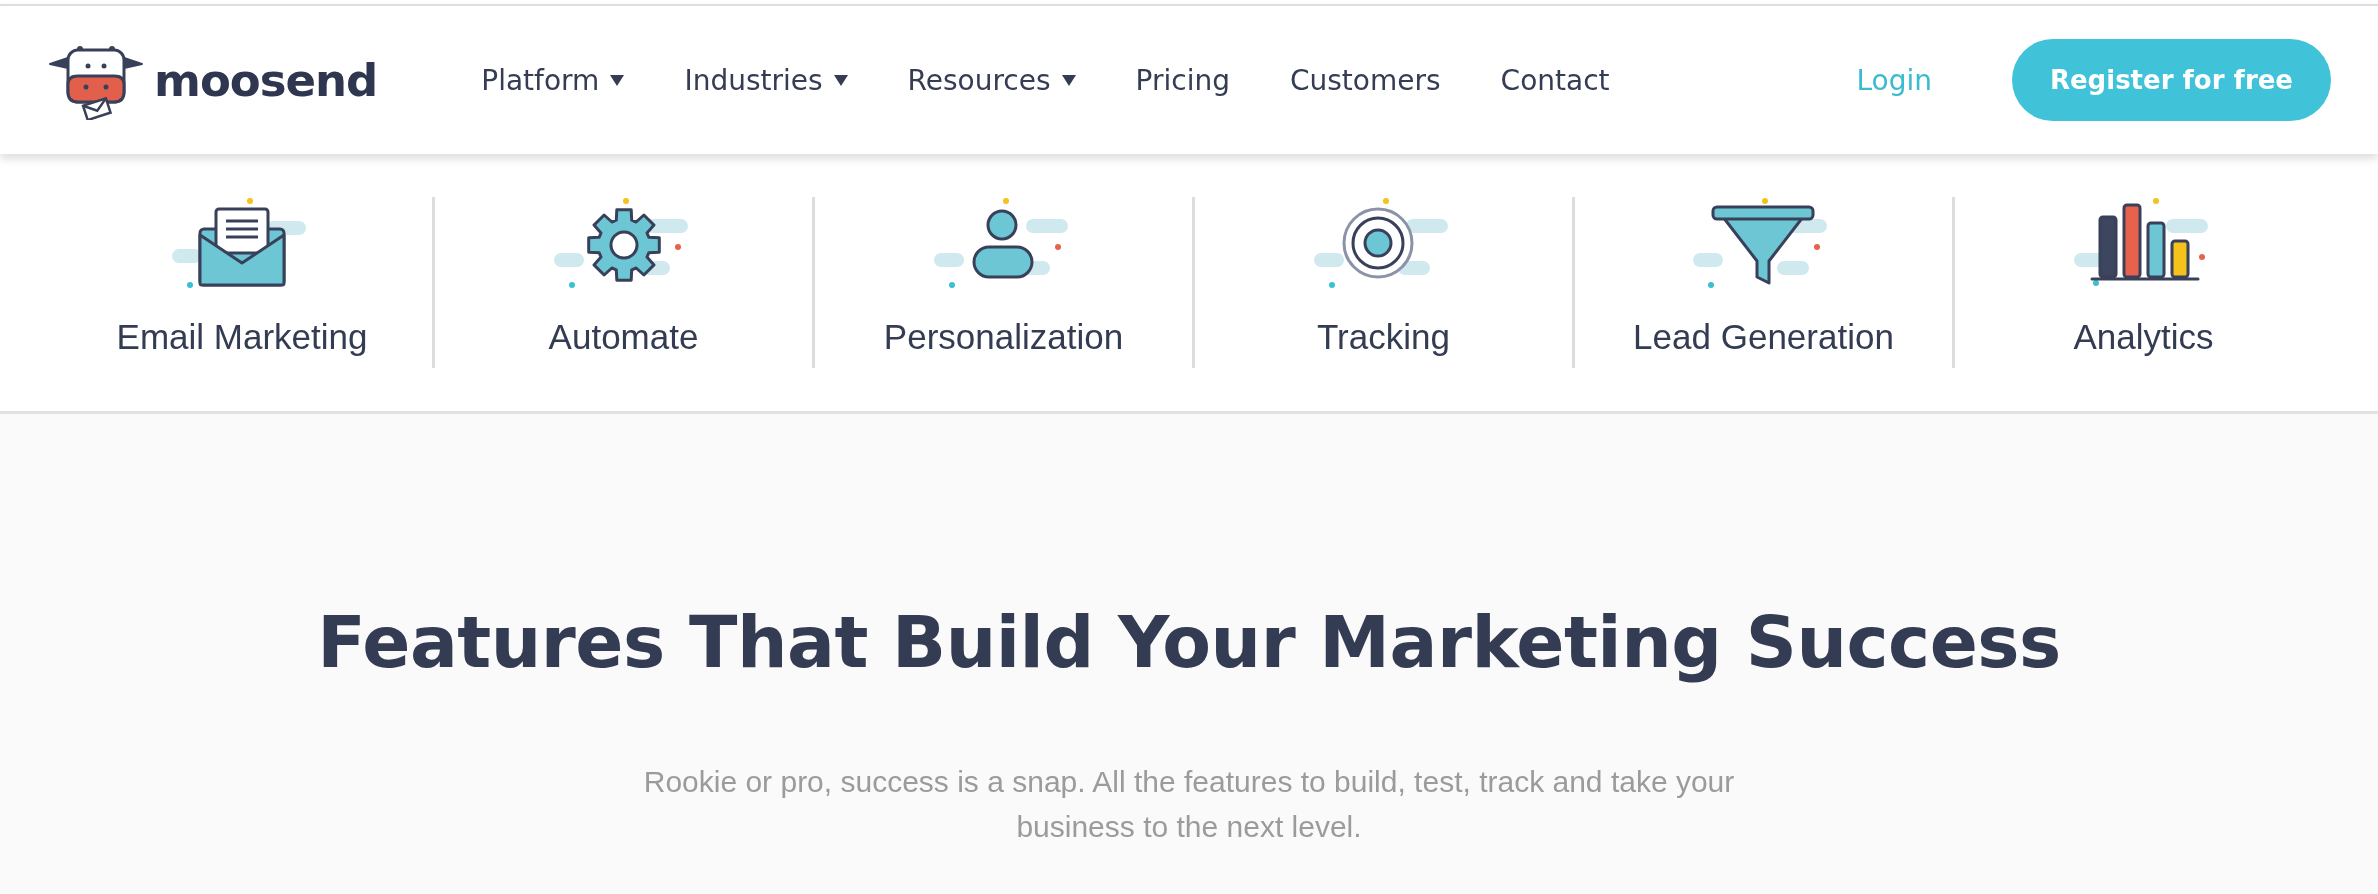 This screenshot has width=2378, height=894. What do you see at coordinates (2143, 282) in the screenshot?
I see `feature-link: Analytics` at bounding box center [2143, 282].